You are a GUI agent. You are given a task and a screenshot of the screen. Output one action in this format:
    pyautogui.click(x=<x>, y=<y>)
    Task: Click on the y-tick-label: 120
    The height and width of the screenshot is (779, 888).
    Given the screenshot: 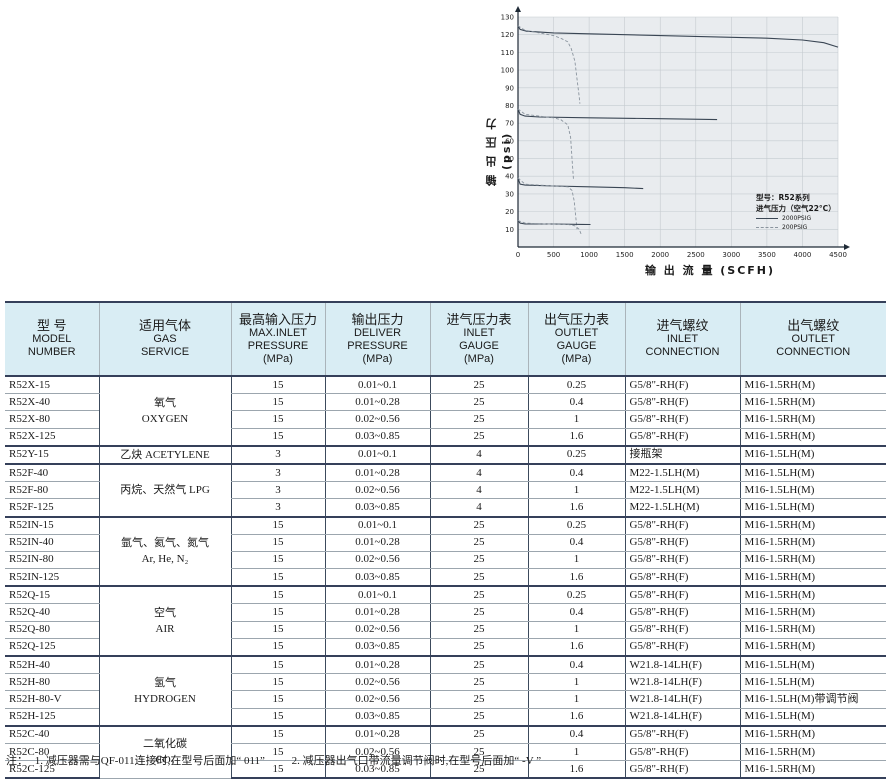 What is the action you would take?
    pyautogui.click(x=507, y=35)
    